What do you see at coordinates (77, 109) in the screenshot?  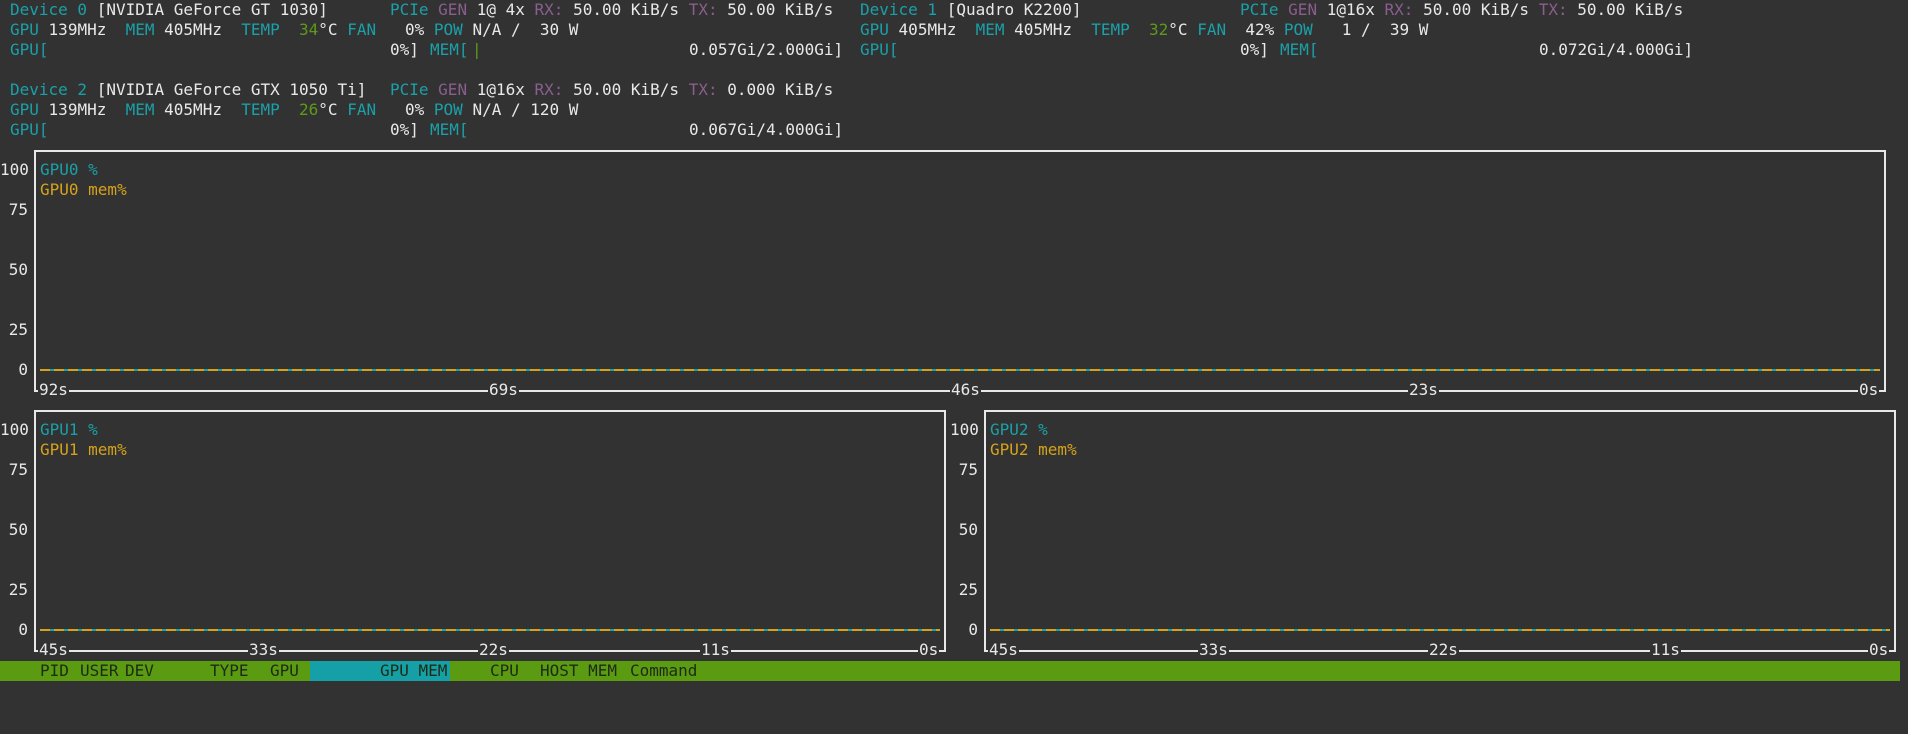 I see `device-2-gpu-clock: 139MHz` at bounding box center [77, 109].